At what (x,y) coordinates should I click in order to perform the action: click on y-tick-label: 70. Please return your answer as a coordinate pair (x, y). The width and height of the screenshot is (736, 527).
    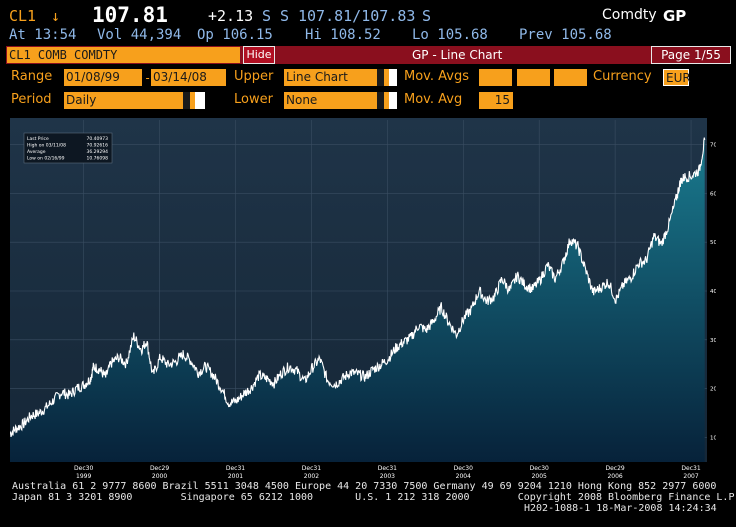
    Looking at the image, I should click on (713, 145).